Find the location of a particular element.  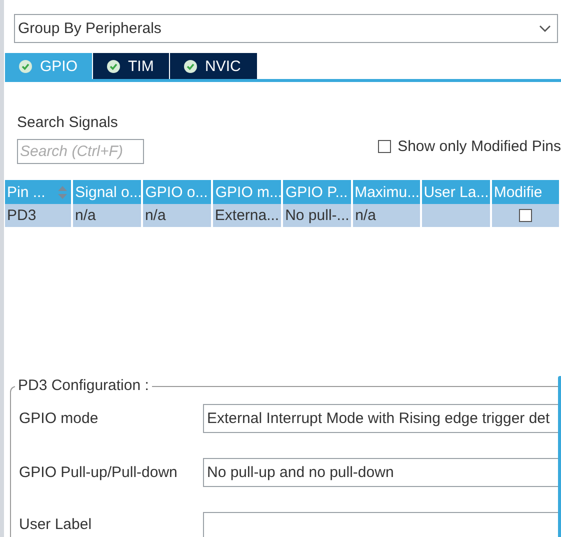

search-label: Search Signals is located at coordinates (68, 122).